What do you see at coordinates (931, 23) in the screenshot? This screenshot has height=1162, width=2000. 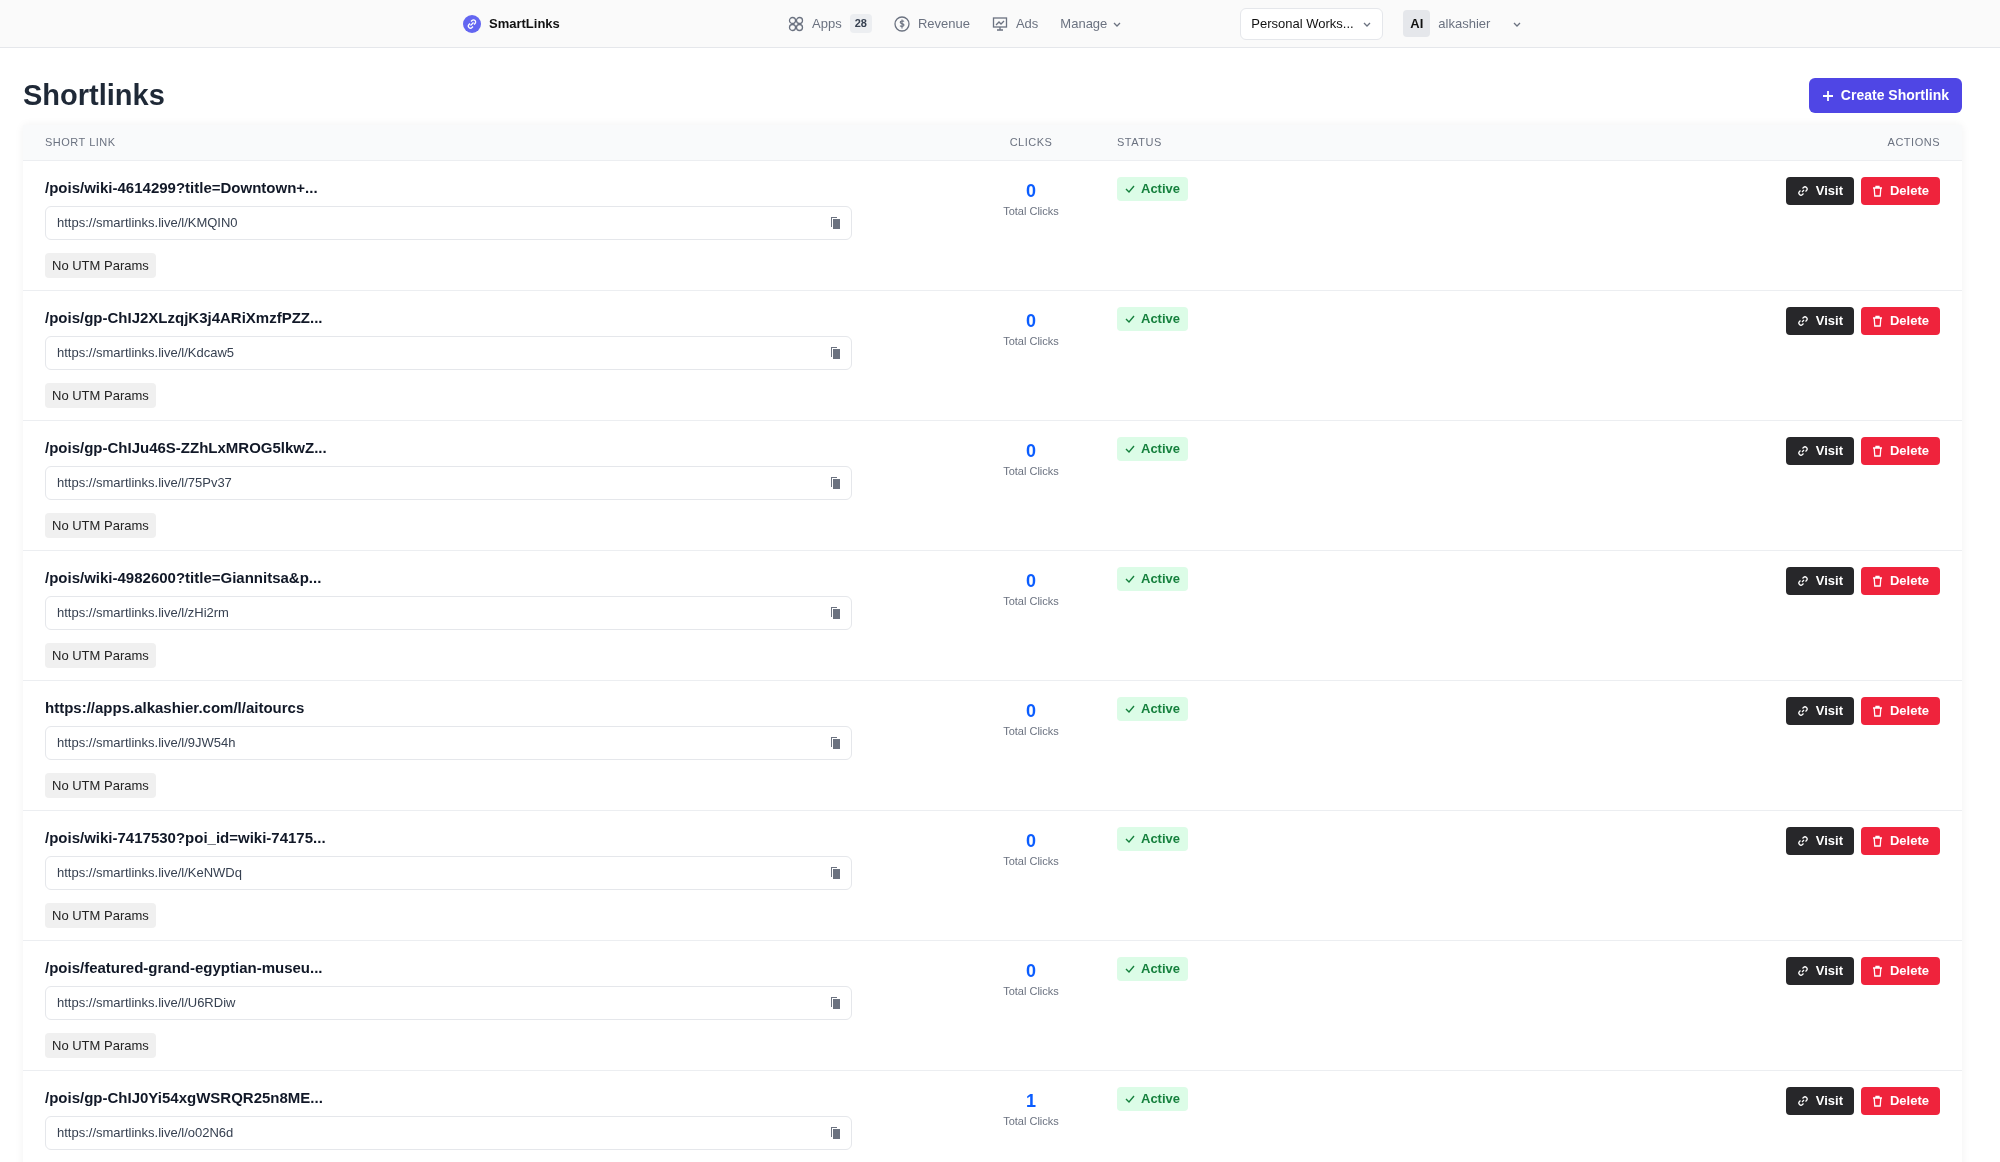 I see `nav-link: Revenue` at bounding box center [931, 23].